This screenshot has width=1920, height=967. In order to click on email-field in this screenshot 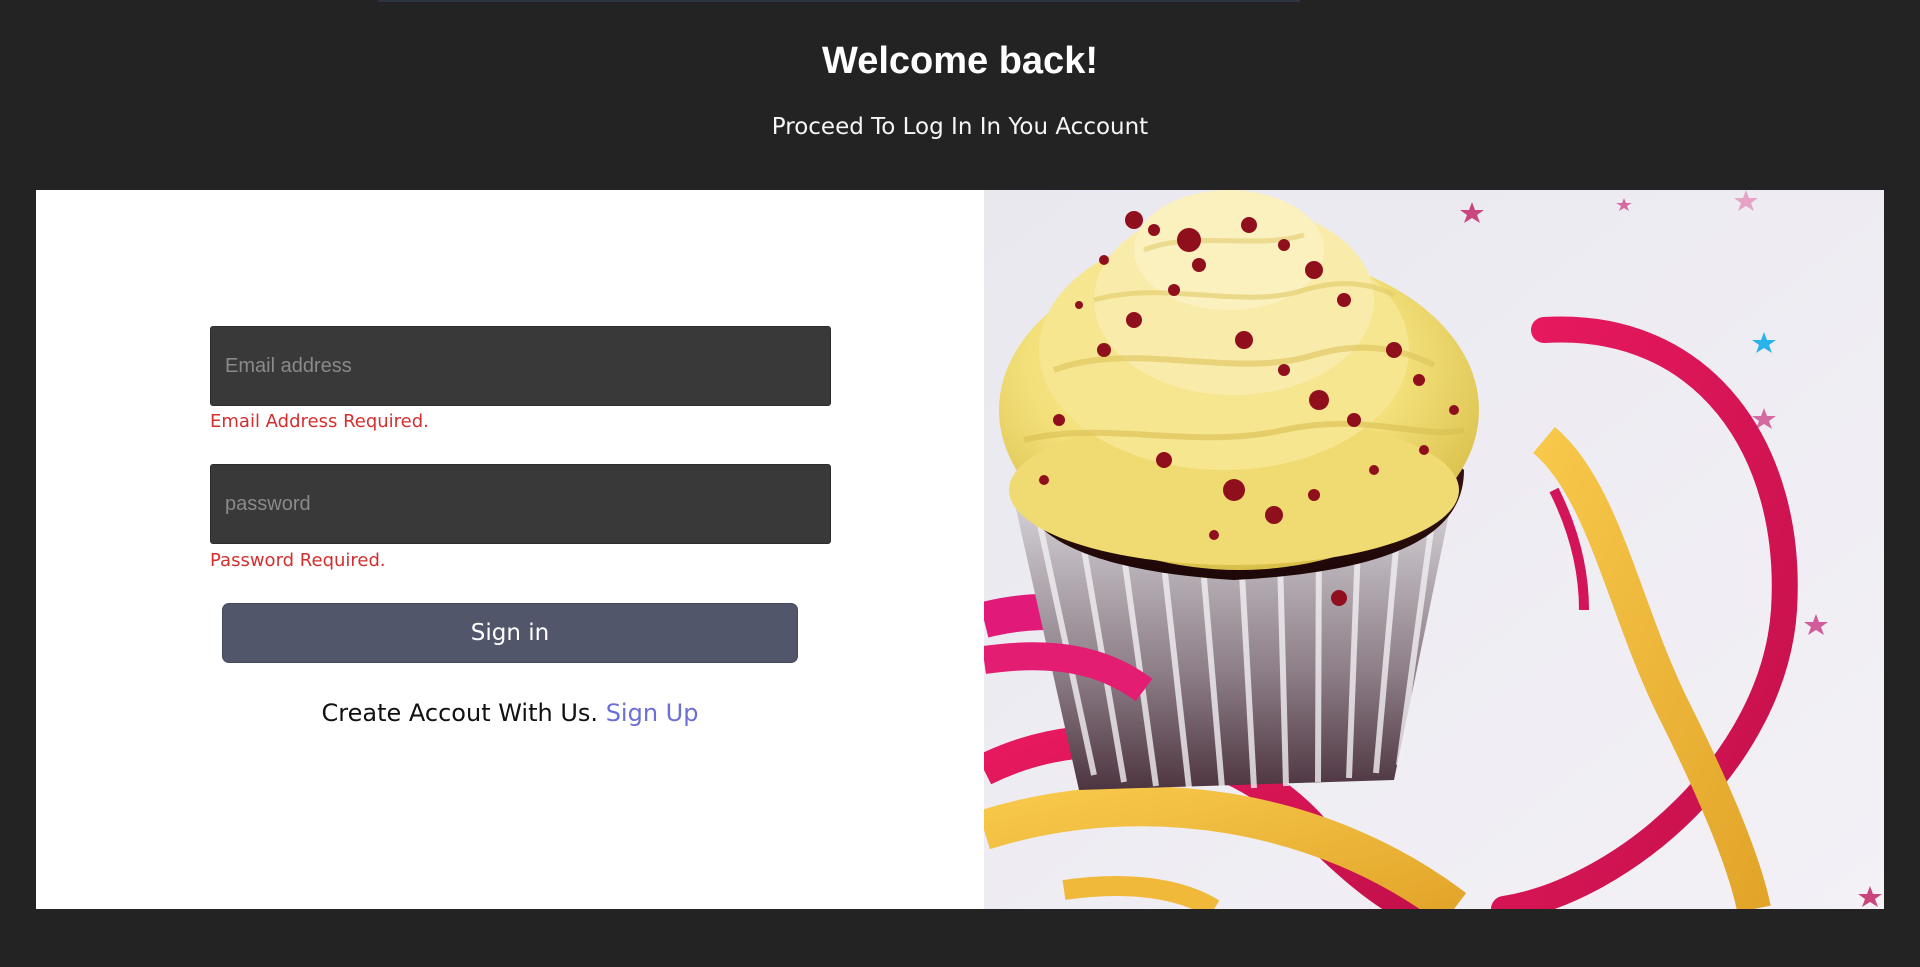, I will do `click(520, 366)`.